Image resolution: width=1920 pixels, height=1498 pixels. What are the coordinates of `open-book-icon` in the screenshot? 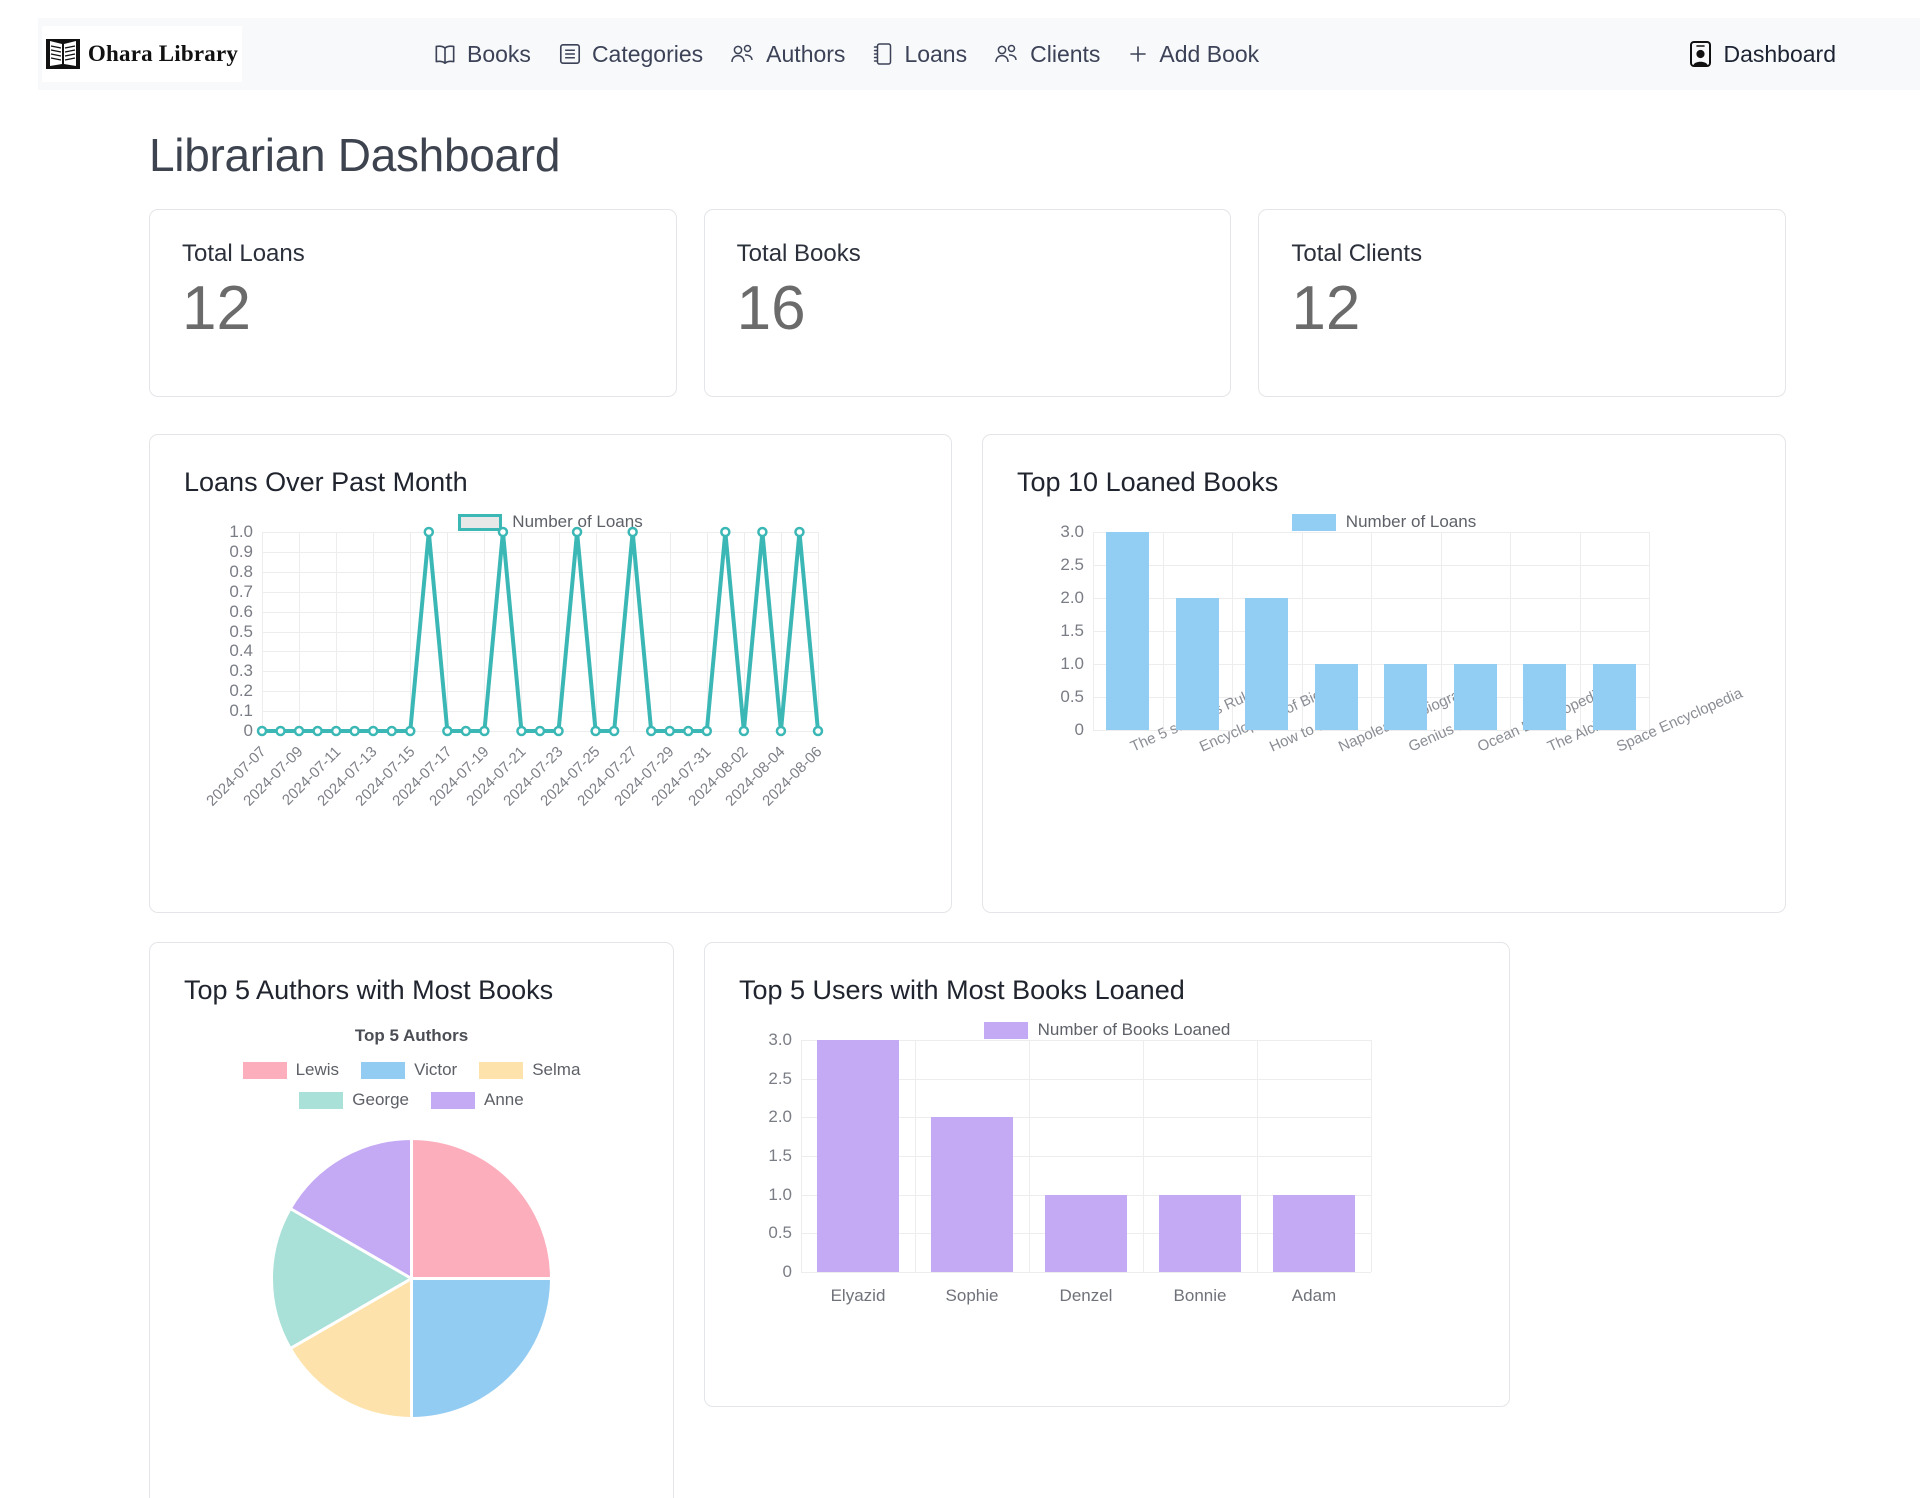 It's located at (62, 54).